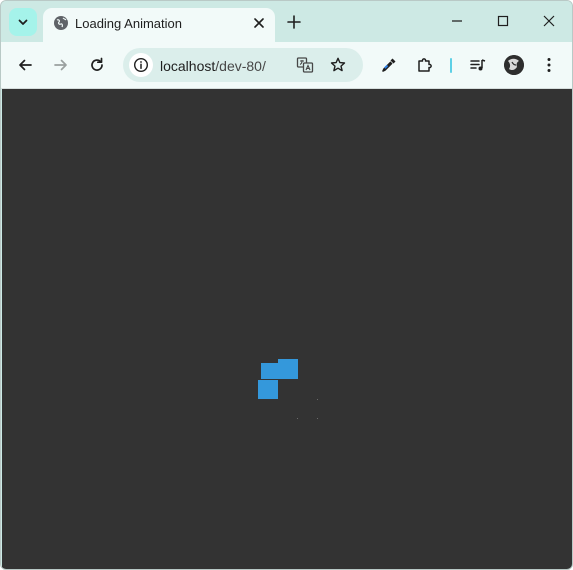 The image size is (573, 570). Describe the element at coordinates (338, 65) in the screenshot. I see `star-icon` at that location.